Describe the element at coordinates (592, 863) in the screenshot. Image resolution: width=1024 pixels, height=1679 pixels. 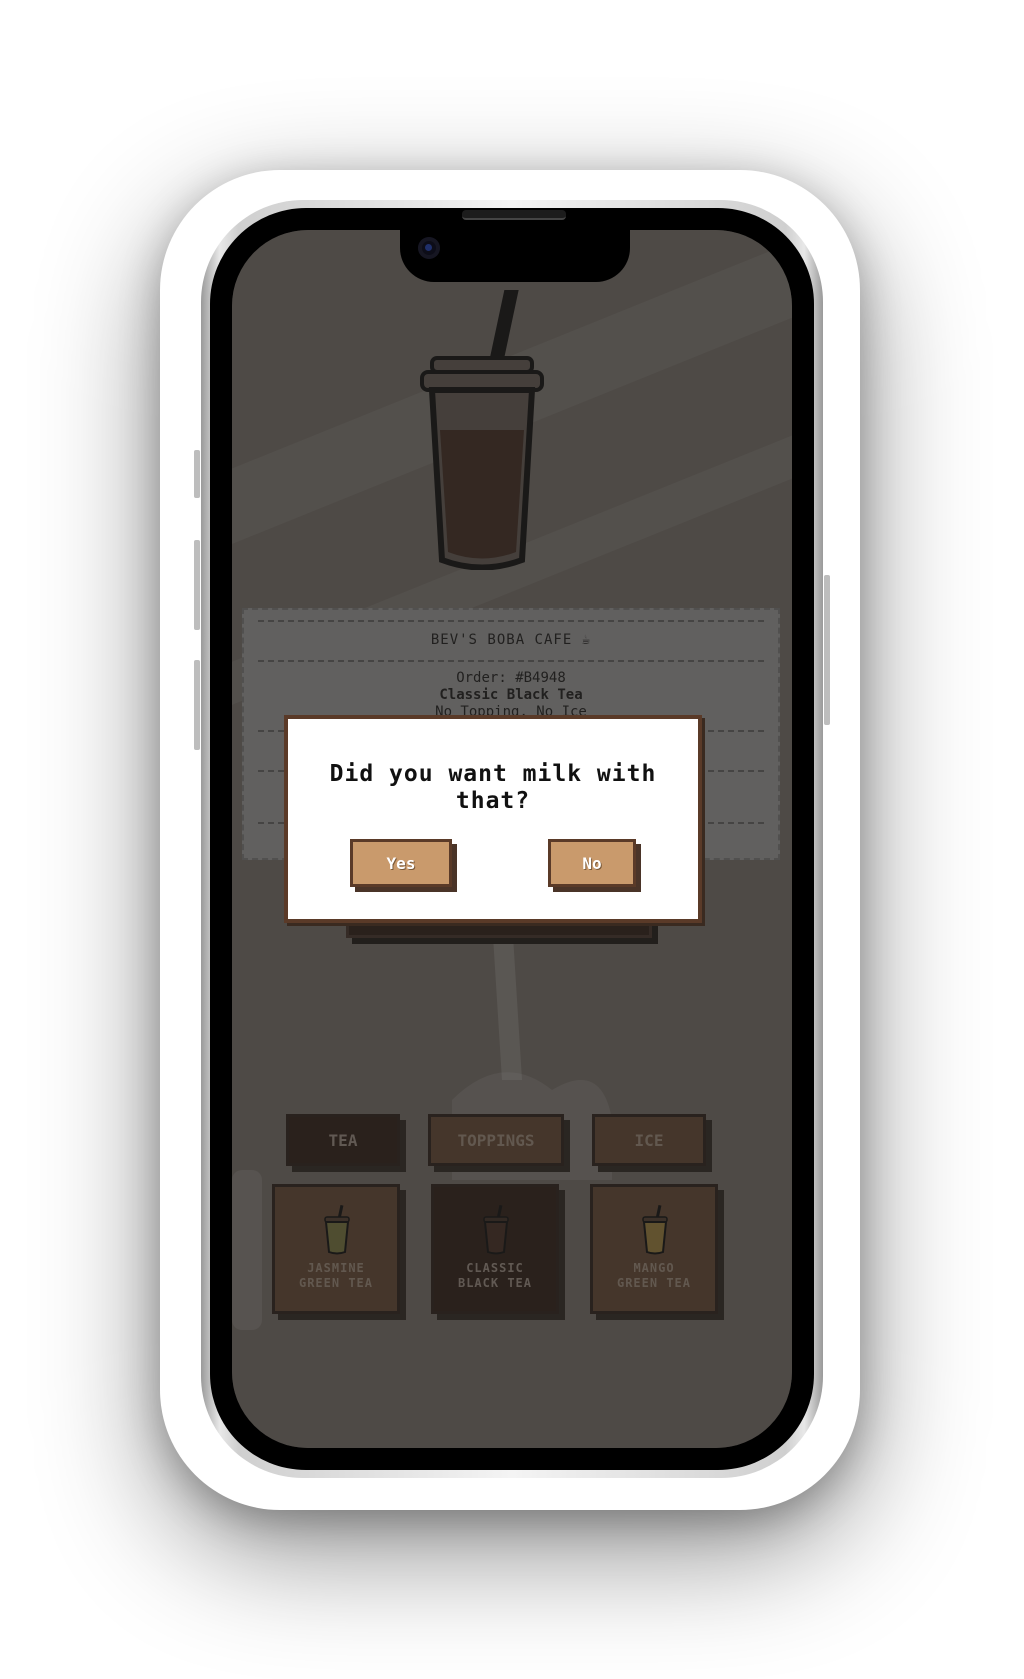
I see `no-button: No` at that location.